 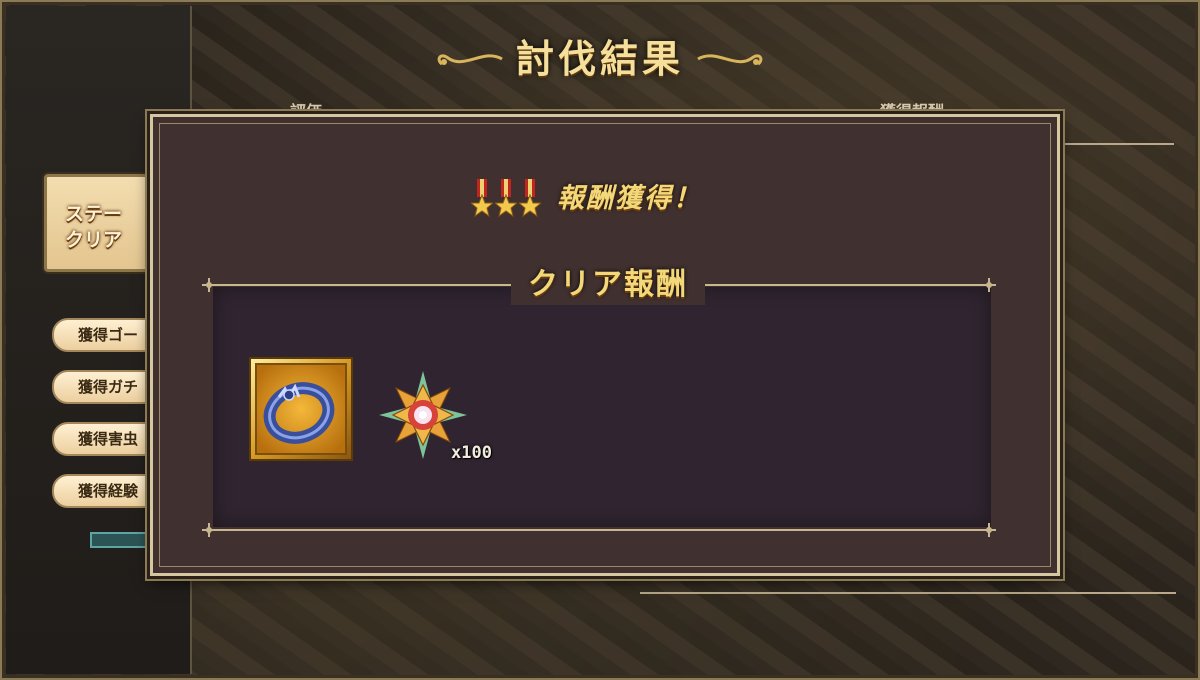 What do you see at coordinates (108, 335) in the screenshot?
I see `stat-label: 獲得ゴー` at bounding box center [108, 335].